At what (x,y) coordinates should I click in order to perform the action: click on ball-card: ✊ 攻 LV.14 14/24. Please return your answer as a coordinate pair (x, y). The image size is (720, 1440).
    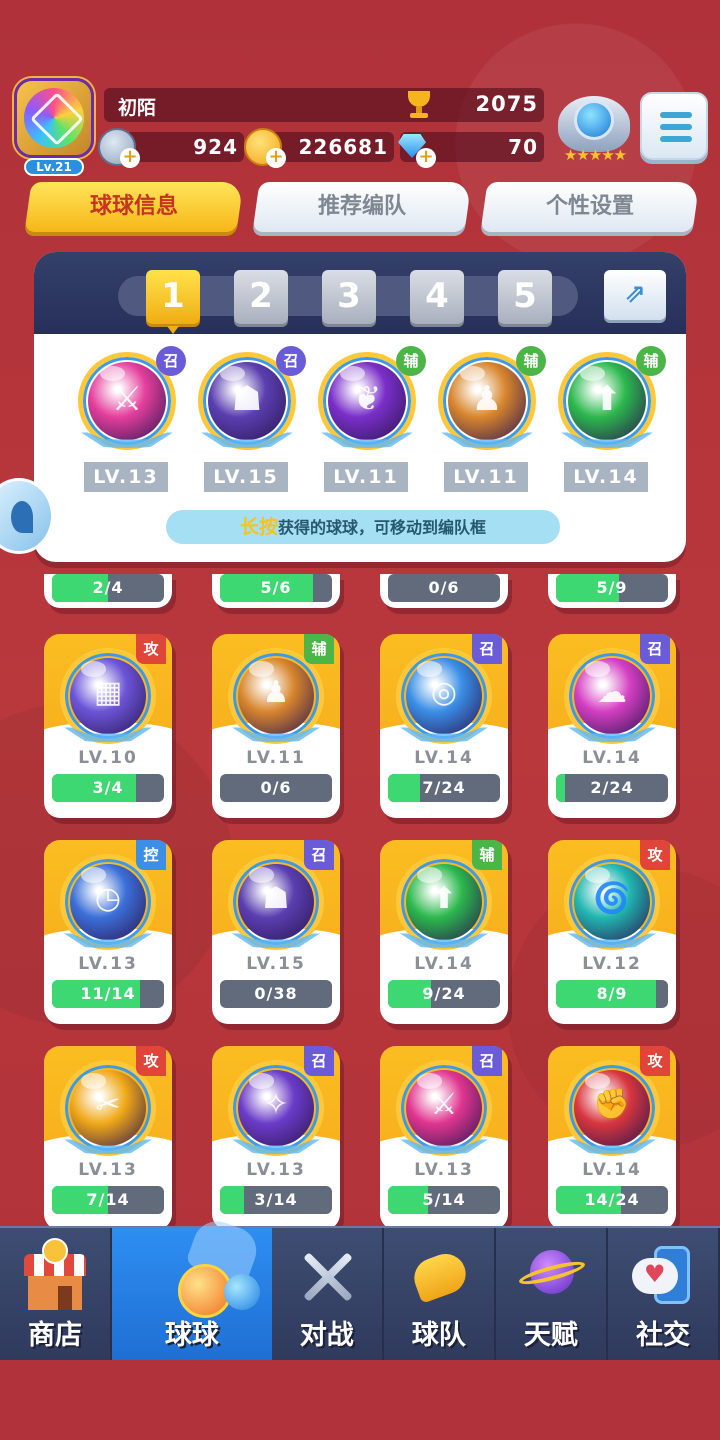
    Looking at the image, I should click on (612, 1138).